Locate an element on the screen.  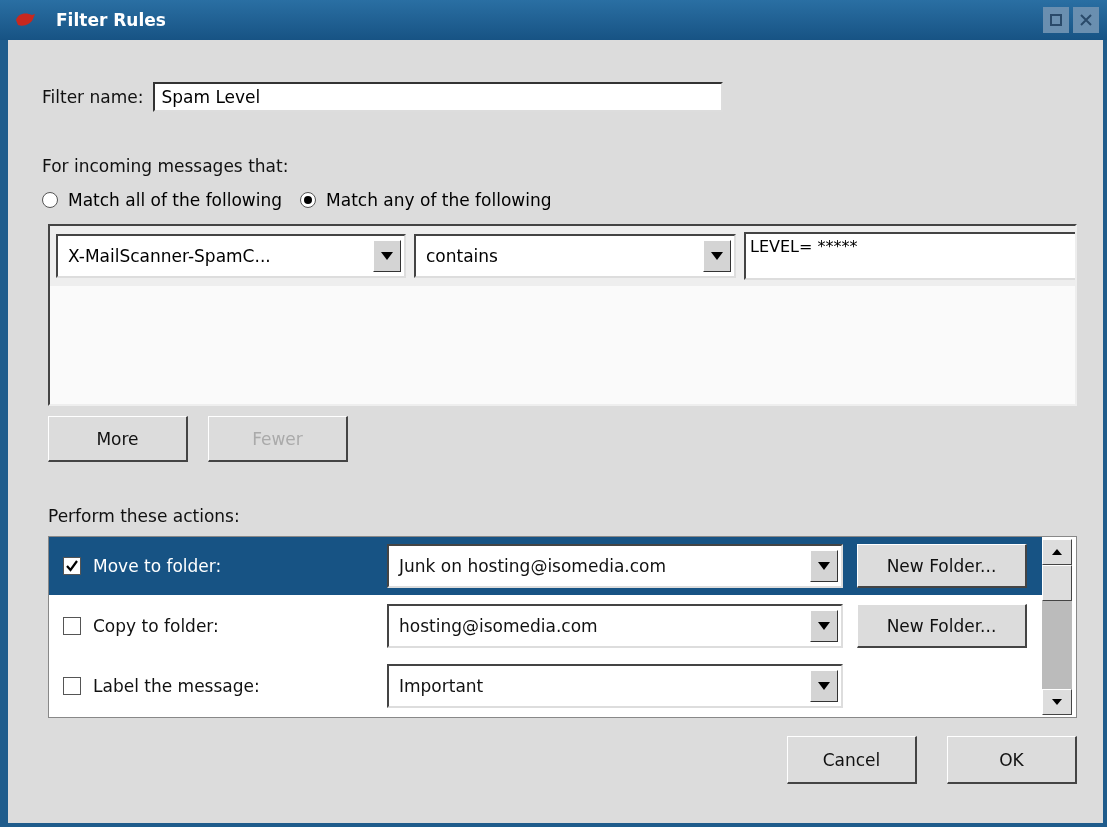
actions-heading: Perform these actions: is located at coordinates (144, 516).